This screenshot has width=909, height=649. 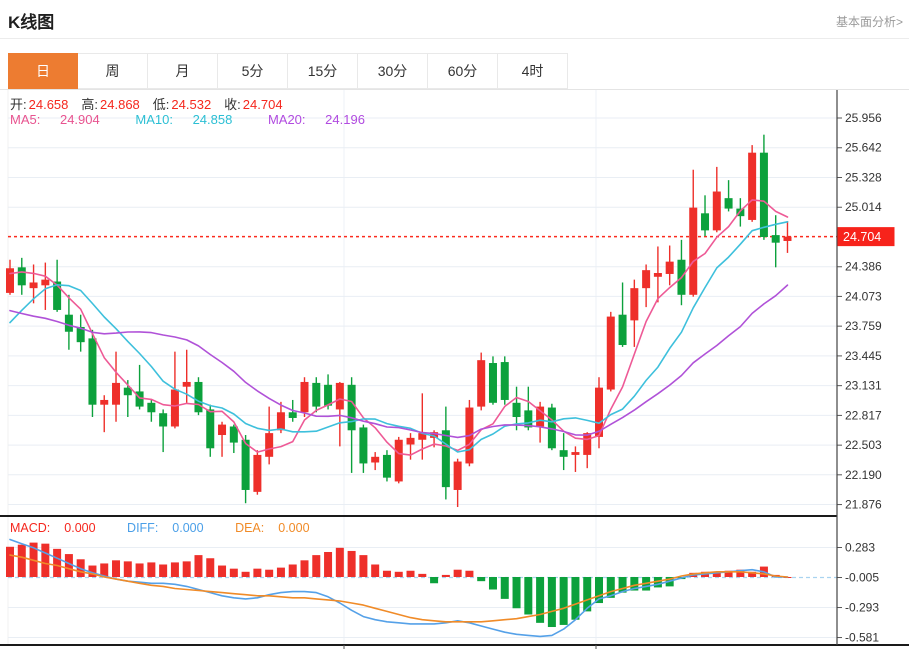 I want to click on tab-15min: 15分, so click(x=323, y=71).